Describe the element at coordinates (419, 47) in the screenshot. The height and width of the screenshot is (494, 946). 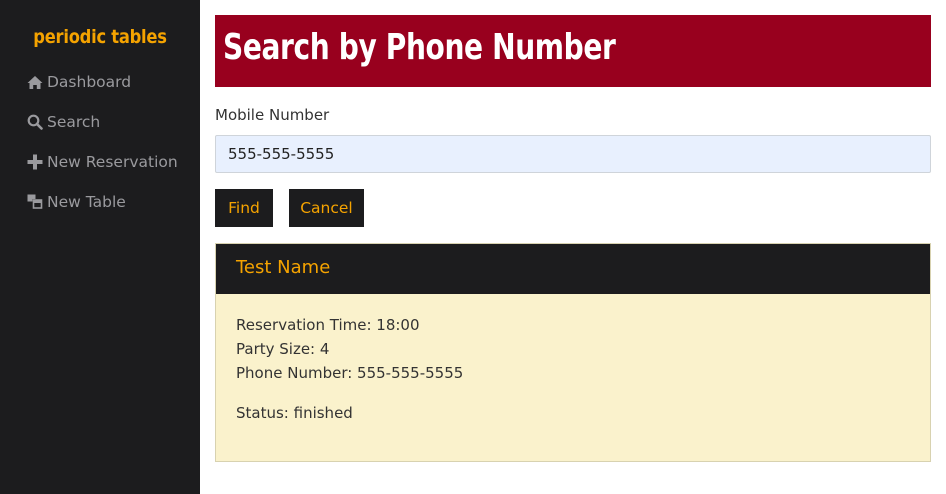
I see `page-title: Search by Phone Number` at that location.